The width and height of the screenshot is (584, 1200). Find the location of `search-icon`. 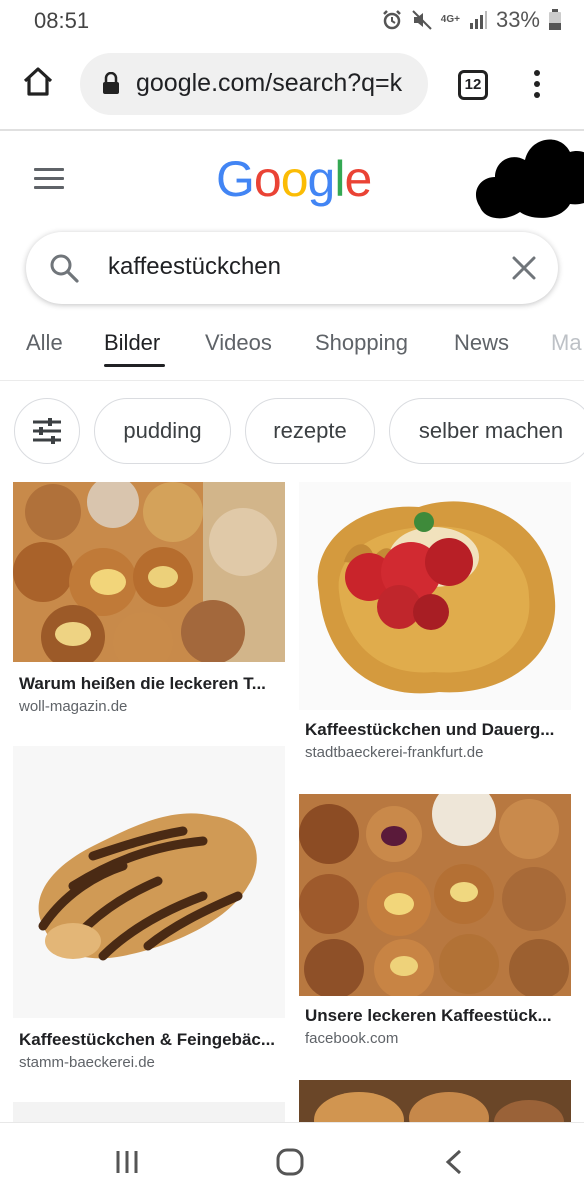

search-icon is located at coordinates (64, 268).